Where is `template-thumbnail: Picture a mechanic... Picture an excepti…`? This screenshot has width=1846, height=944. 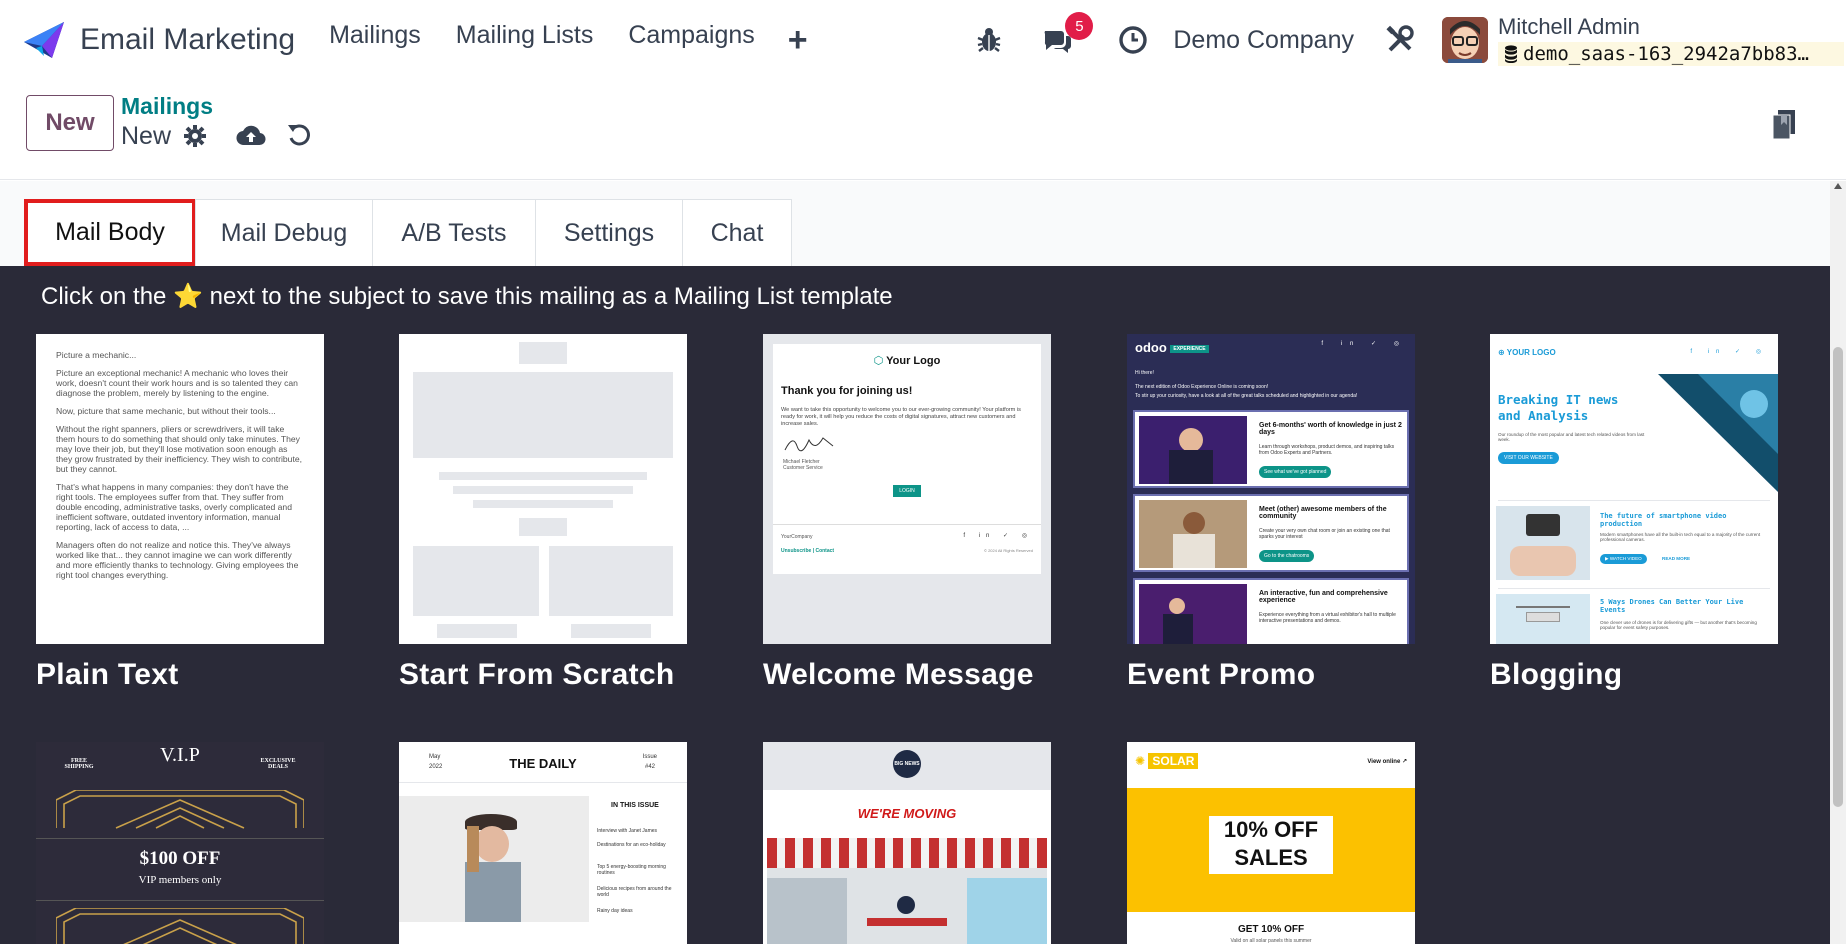
template-thumbnail: Picture a mechanic... Picture an excepti… is located at coordinates (180, 489).